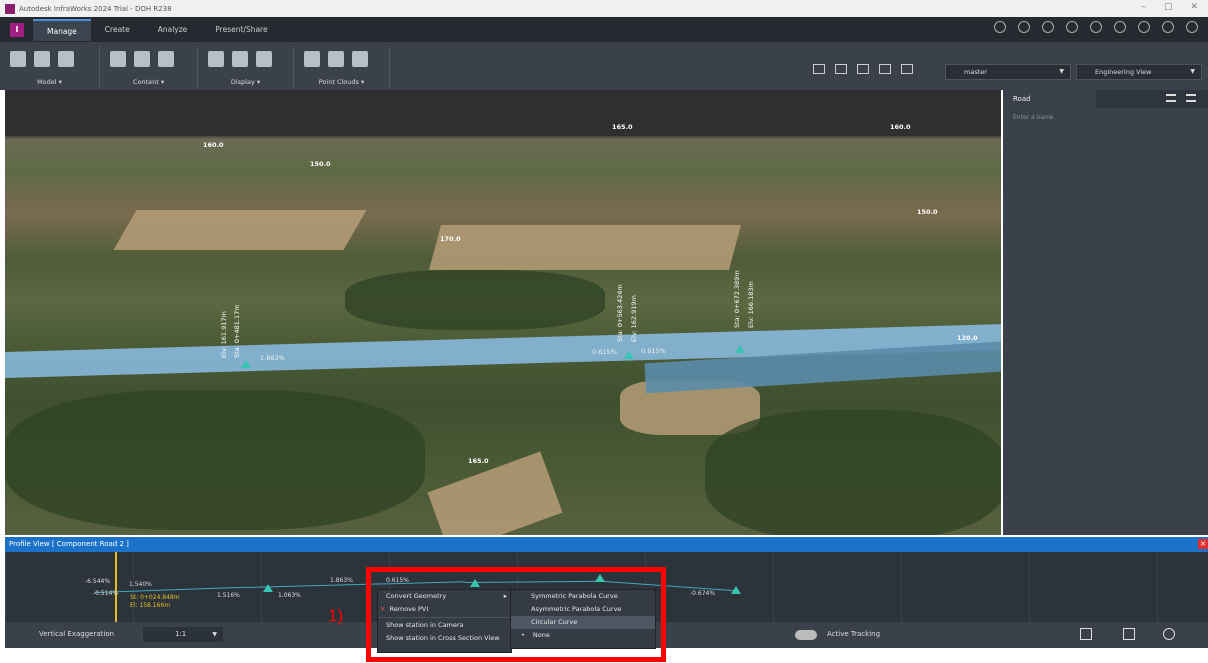  Describe the element at coordinates (336, 59) in the screenshot. I see `point-cloud-terrain-icon` at that location.